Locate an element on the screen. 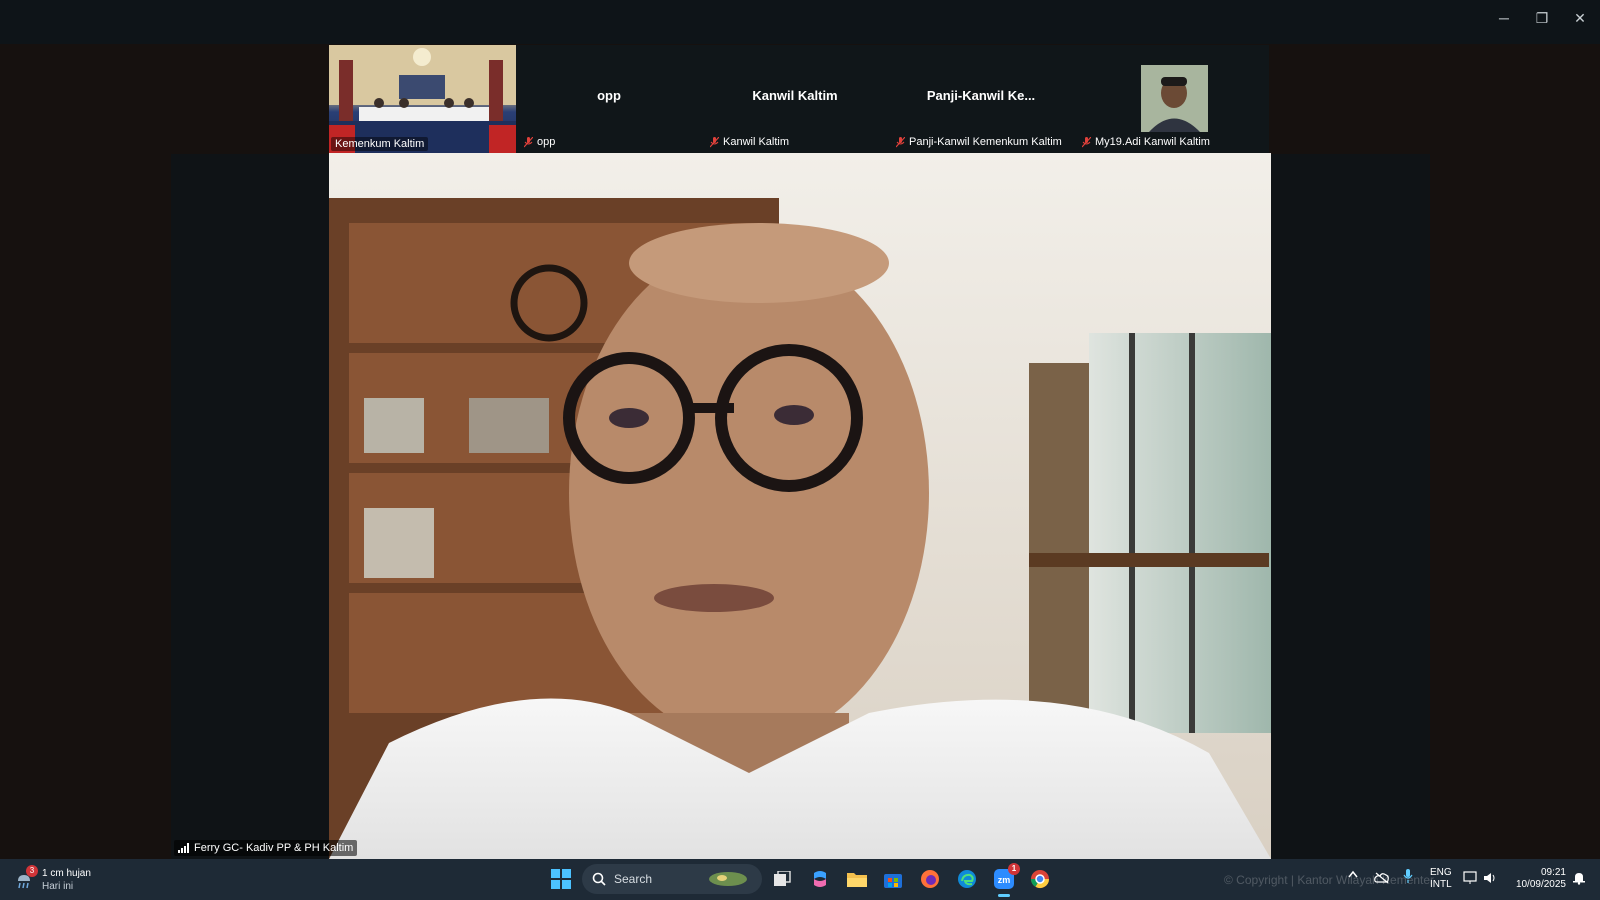 The image size is (1600, 900). participant-name: Kemenkum Kaltim is located at coordinates (380, 144).